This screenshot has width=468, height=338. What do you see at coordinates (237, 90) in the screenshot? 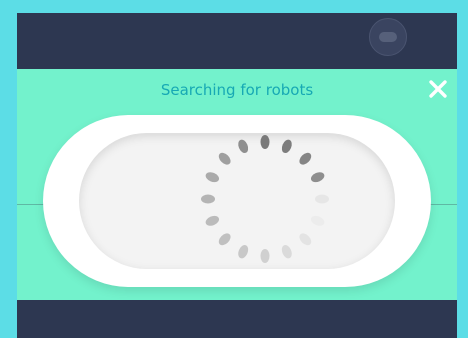
I see `modal-title: Searching for robots` at bounding box center [237, 90].